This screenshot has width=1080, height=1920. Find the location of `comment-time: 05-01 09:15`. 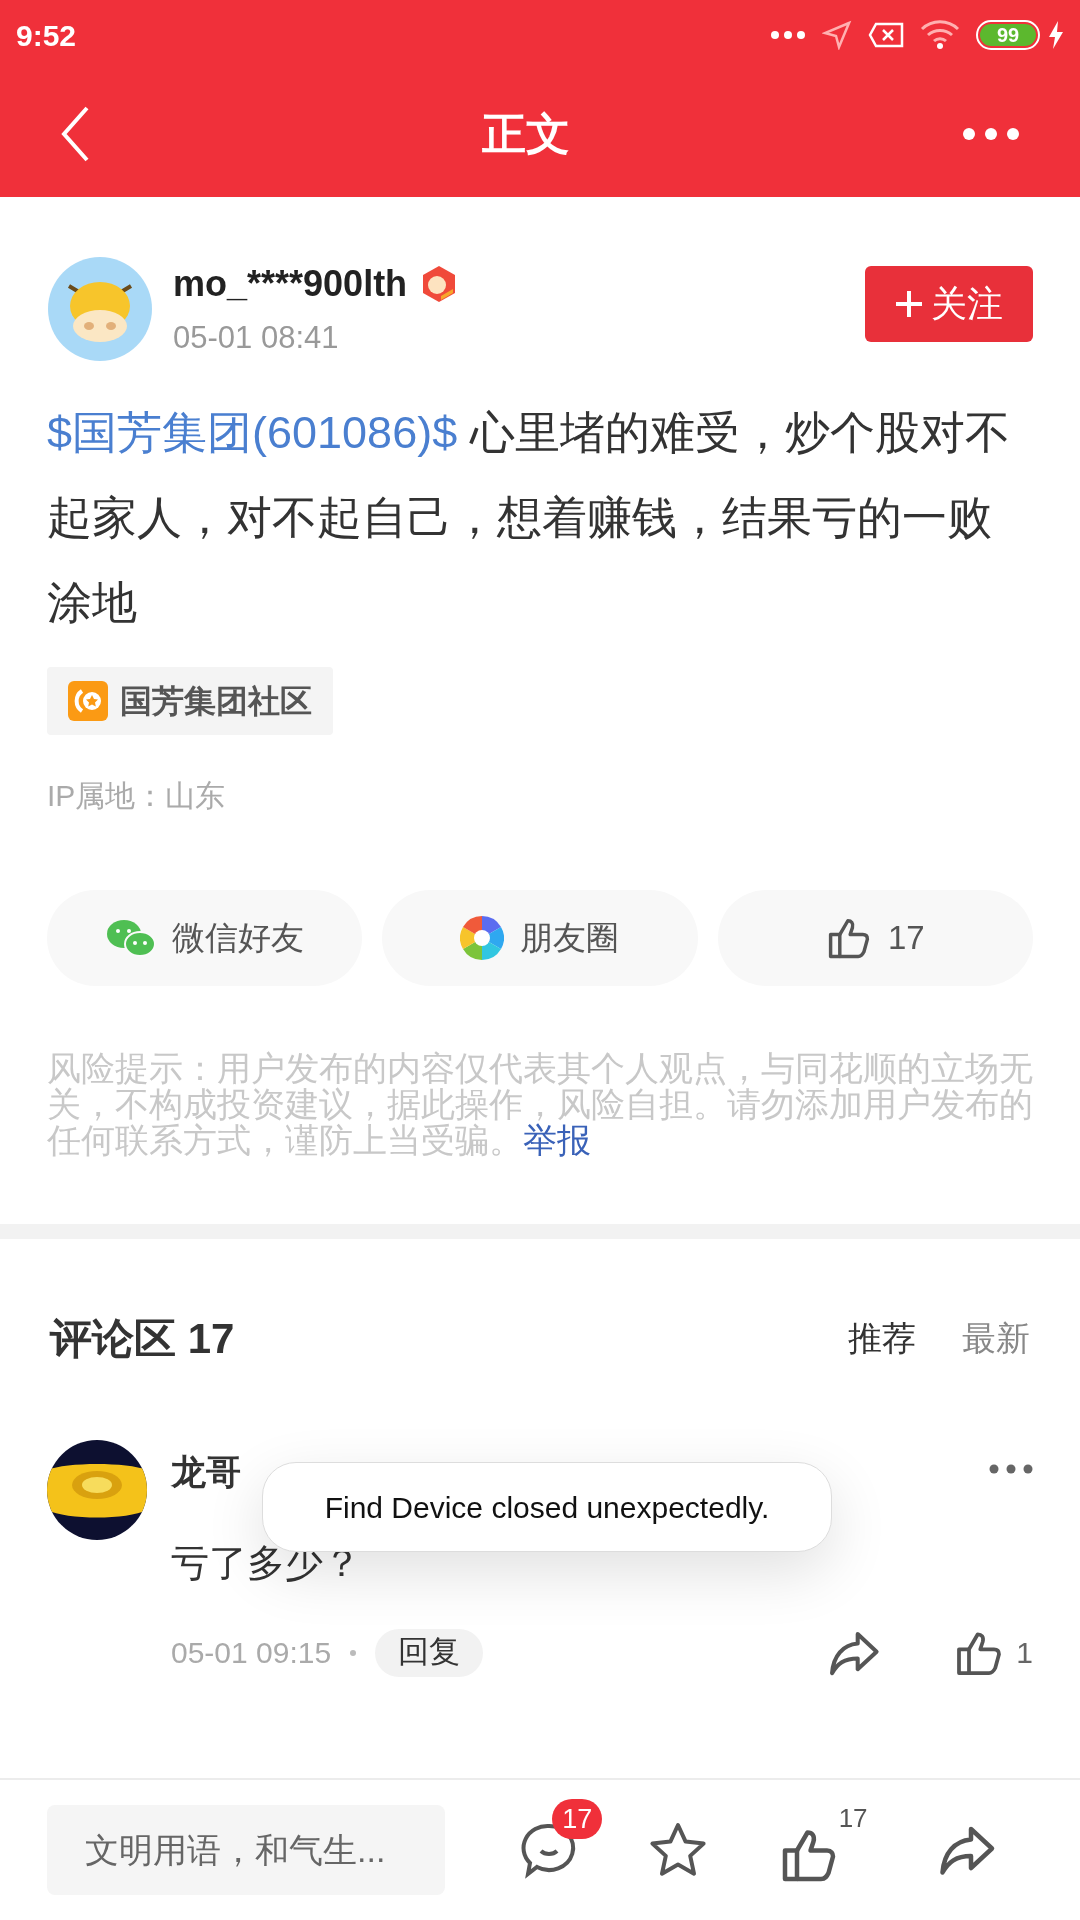

comment-time: 05-01 09:15 is located at coordinates (251, 1653).